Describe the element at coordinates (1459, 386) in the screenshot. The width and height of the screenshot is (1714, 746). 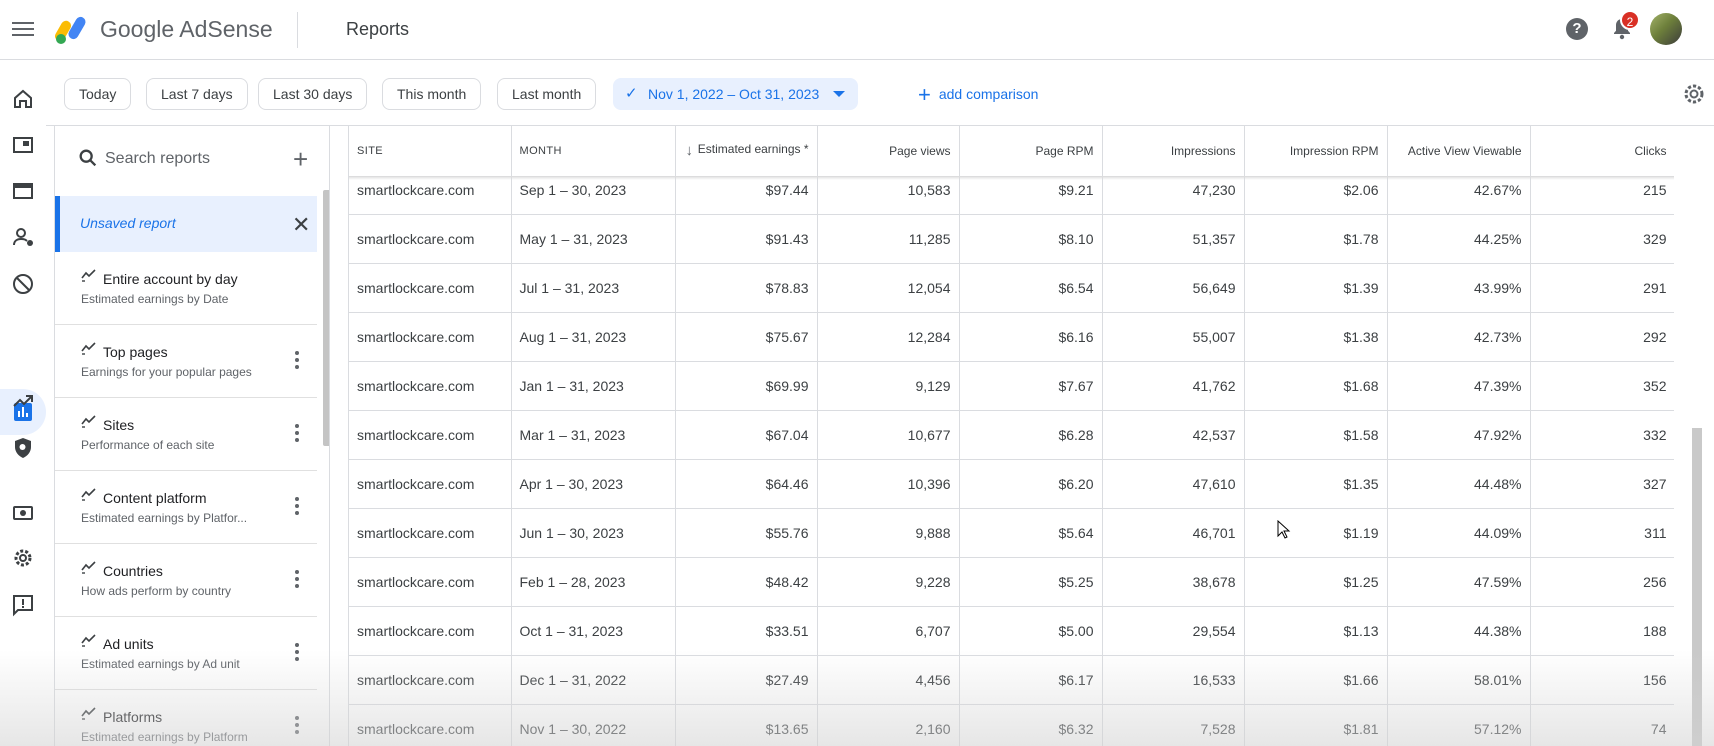
I see `cell-active-view-viewable: 47.39%` at that location.